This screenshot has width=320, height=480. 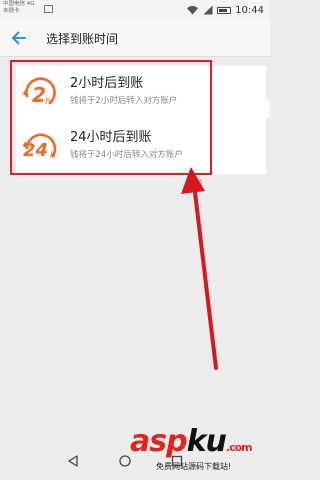 What do you see at coordinates (249, 10) in the screenshot?
I see `clock-time: 10:44` at bounding box center [249, 10].